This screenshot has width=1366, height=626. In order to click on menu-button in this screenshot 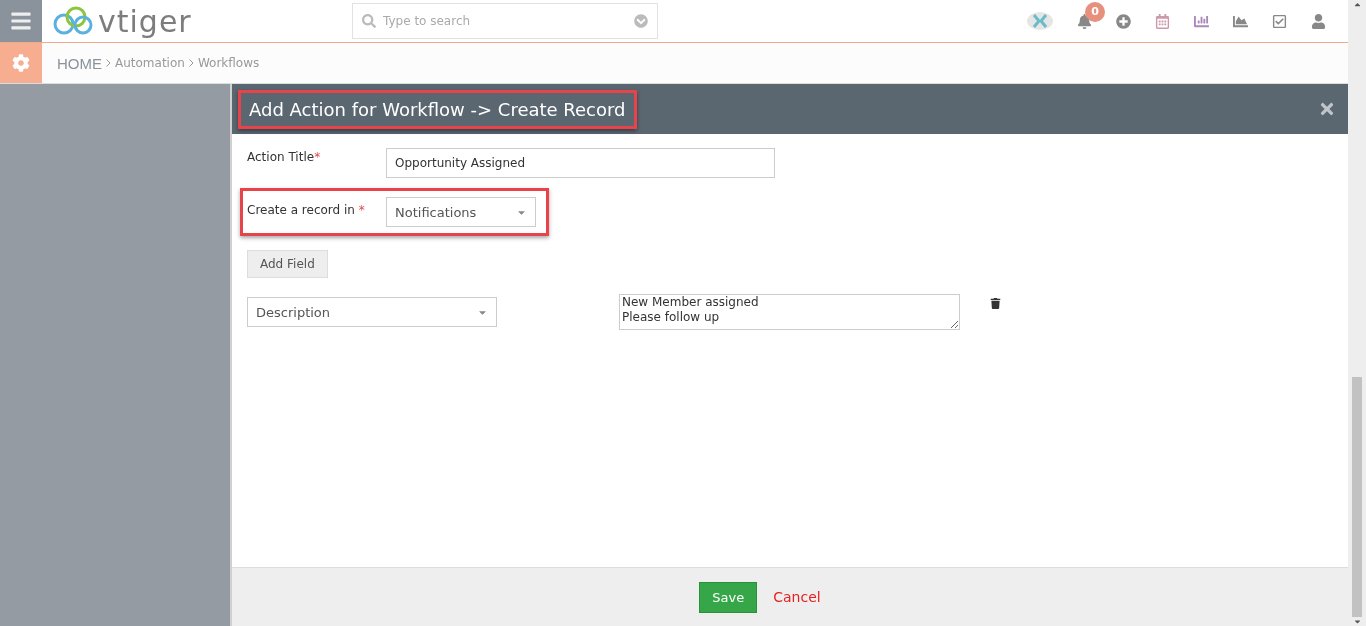, I will do `click(21, 21)`.